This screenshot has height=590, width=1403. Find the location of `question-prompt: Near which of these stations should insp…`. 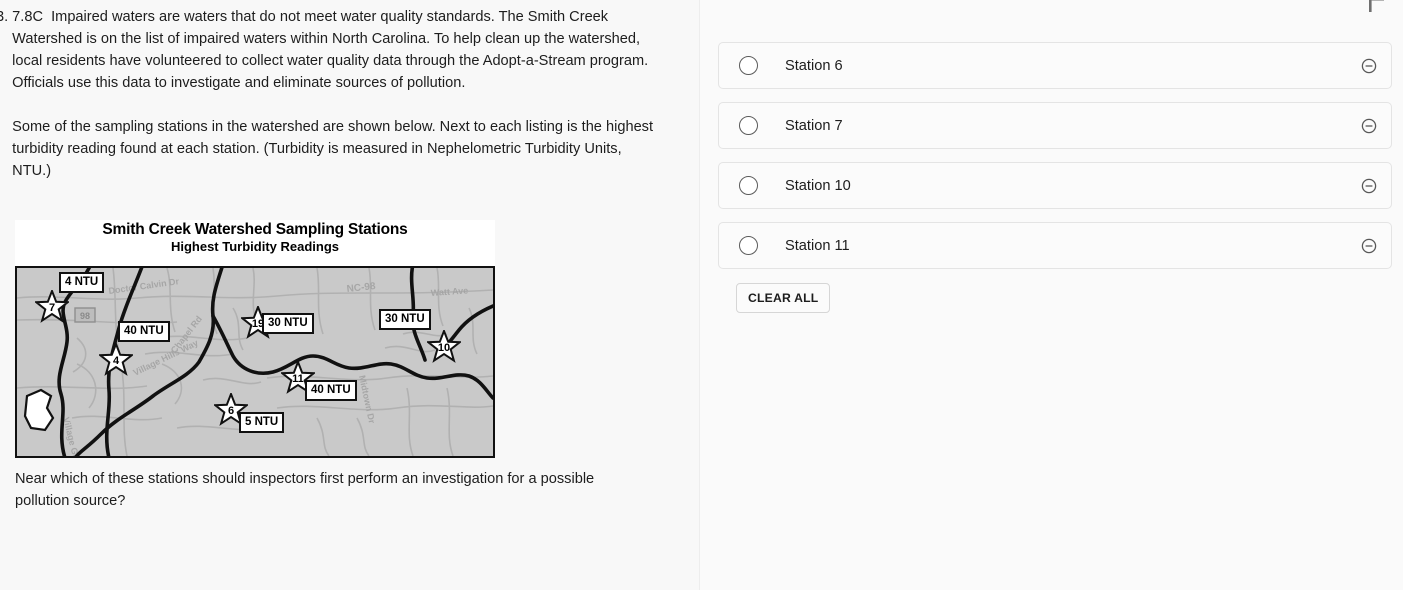

question-prompt: Near which of these stations should insp… is located at coordinates (305, 490).